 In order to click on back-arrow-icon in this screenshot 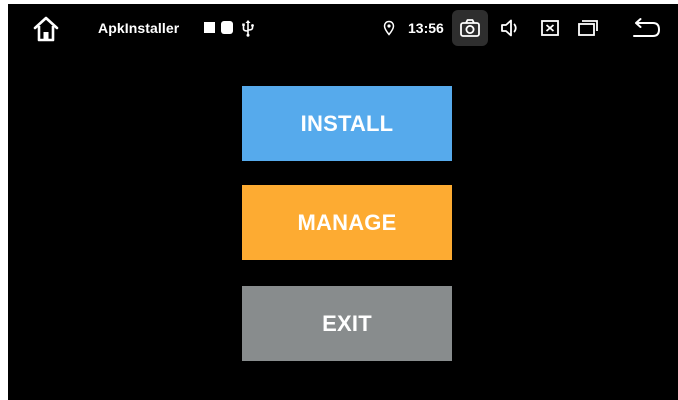, I will do `click(647, 27)`.